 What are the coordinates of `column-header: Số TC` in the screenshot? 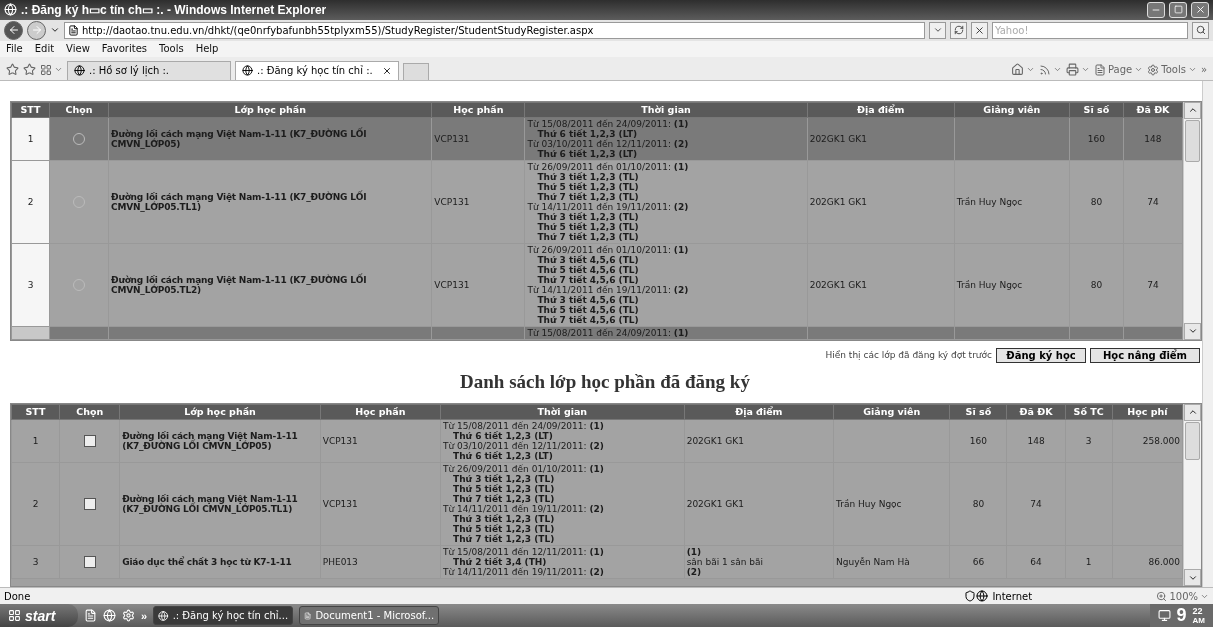 It's located at (1089, 412).